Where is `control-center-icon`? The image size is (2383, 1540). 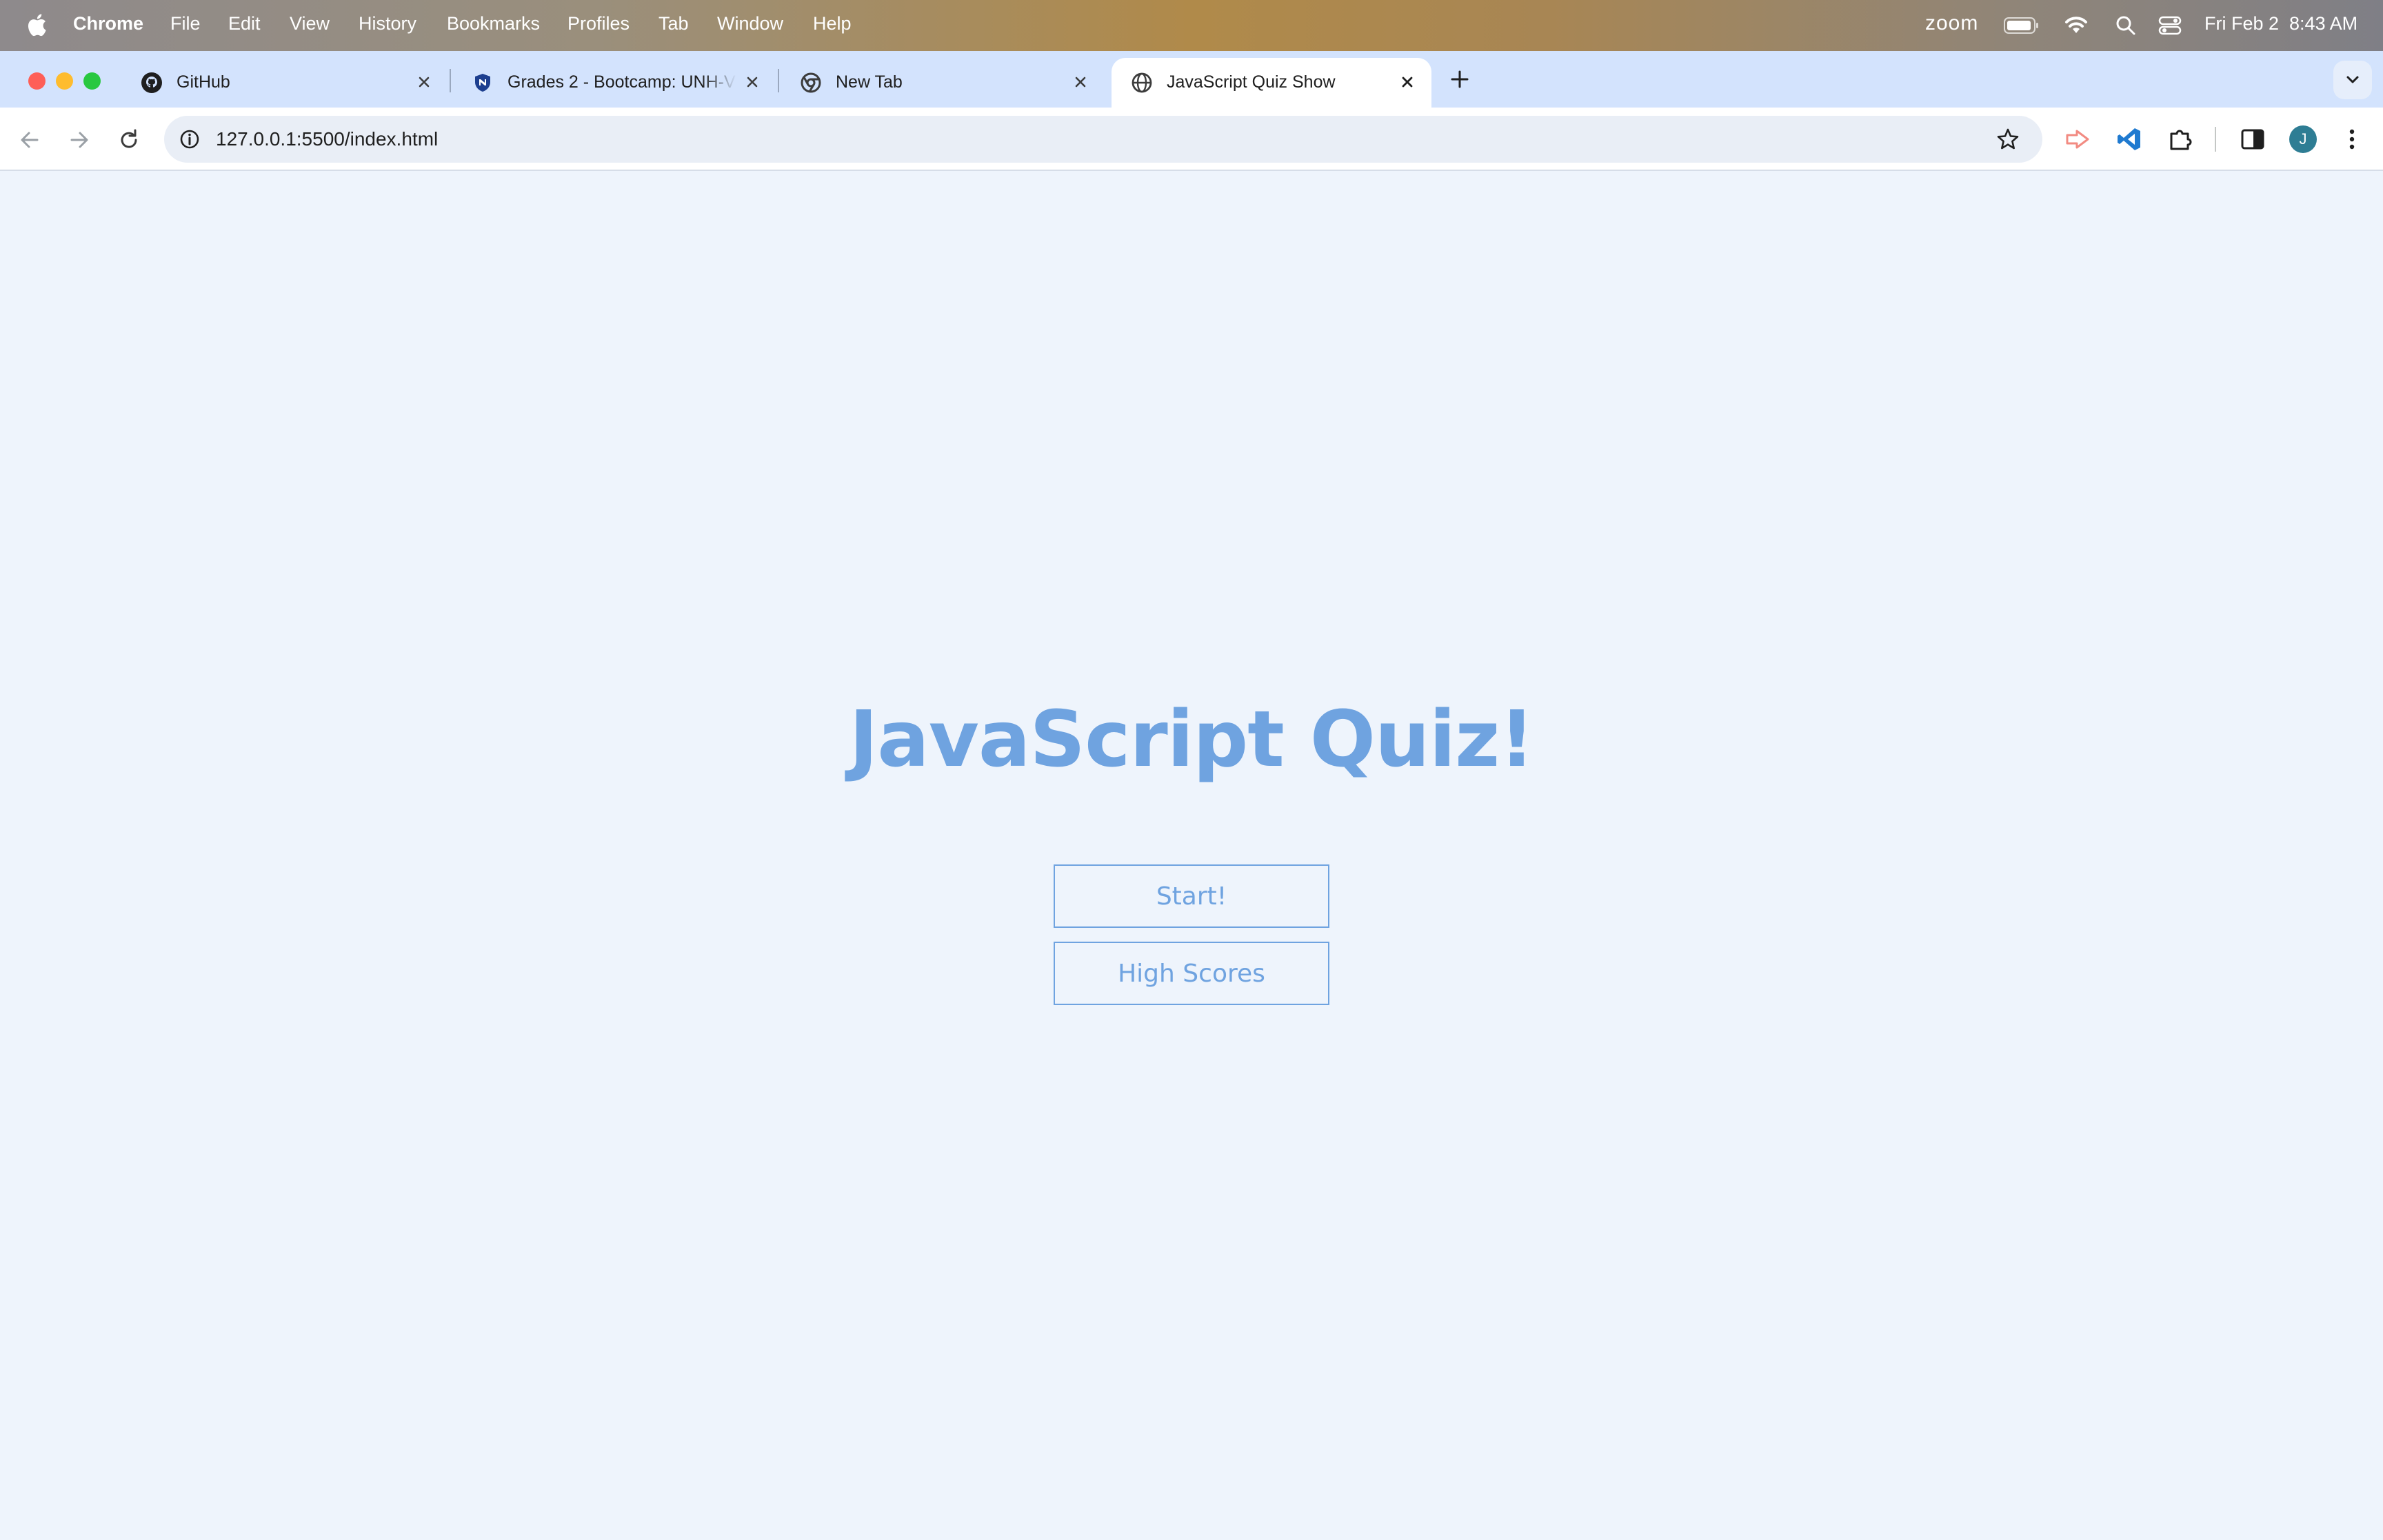
control-center-icon is located at coordinates (2170, 26).